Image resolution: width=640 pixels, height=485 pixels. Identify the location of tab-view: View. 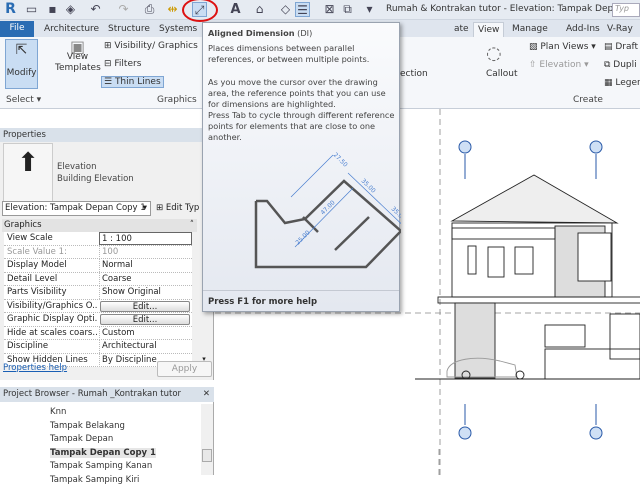
(489, 29).